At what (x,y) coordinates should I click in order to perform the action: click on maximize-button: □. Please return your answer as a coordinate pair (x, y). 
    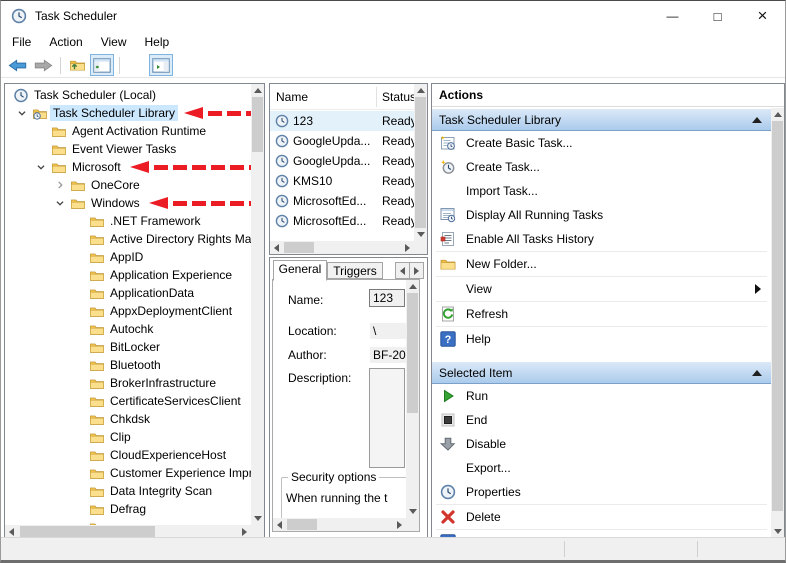
    Looking at the image, I should click on (717, 16).